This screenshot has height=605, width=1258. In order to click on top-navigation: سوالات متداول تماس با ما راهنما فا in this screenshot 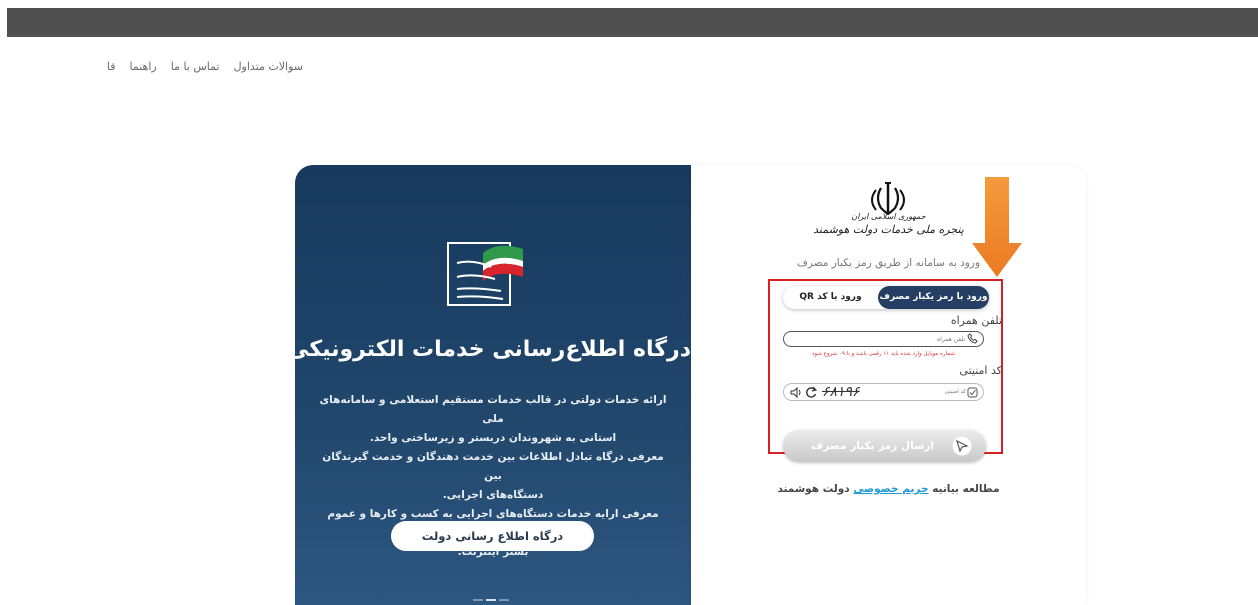, I will do `click(205, 66)`.